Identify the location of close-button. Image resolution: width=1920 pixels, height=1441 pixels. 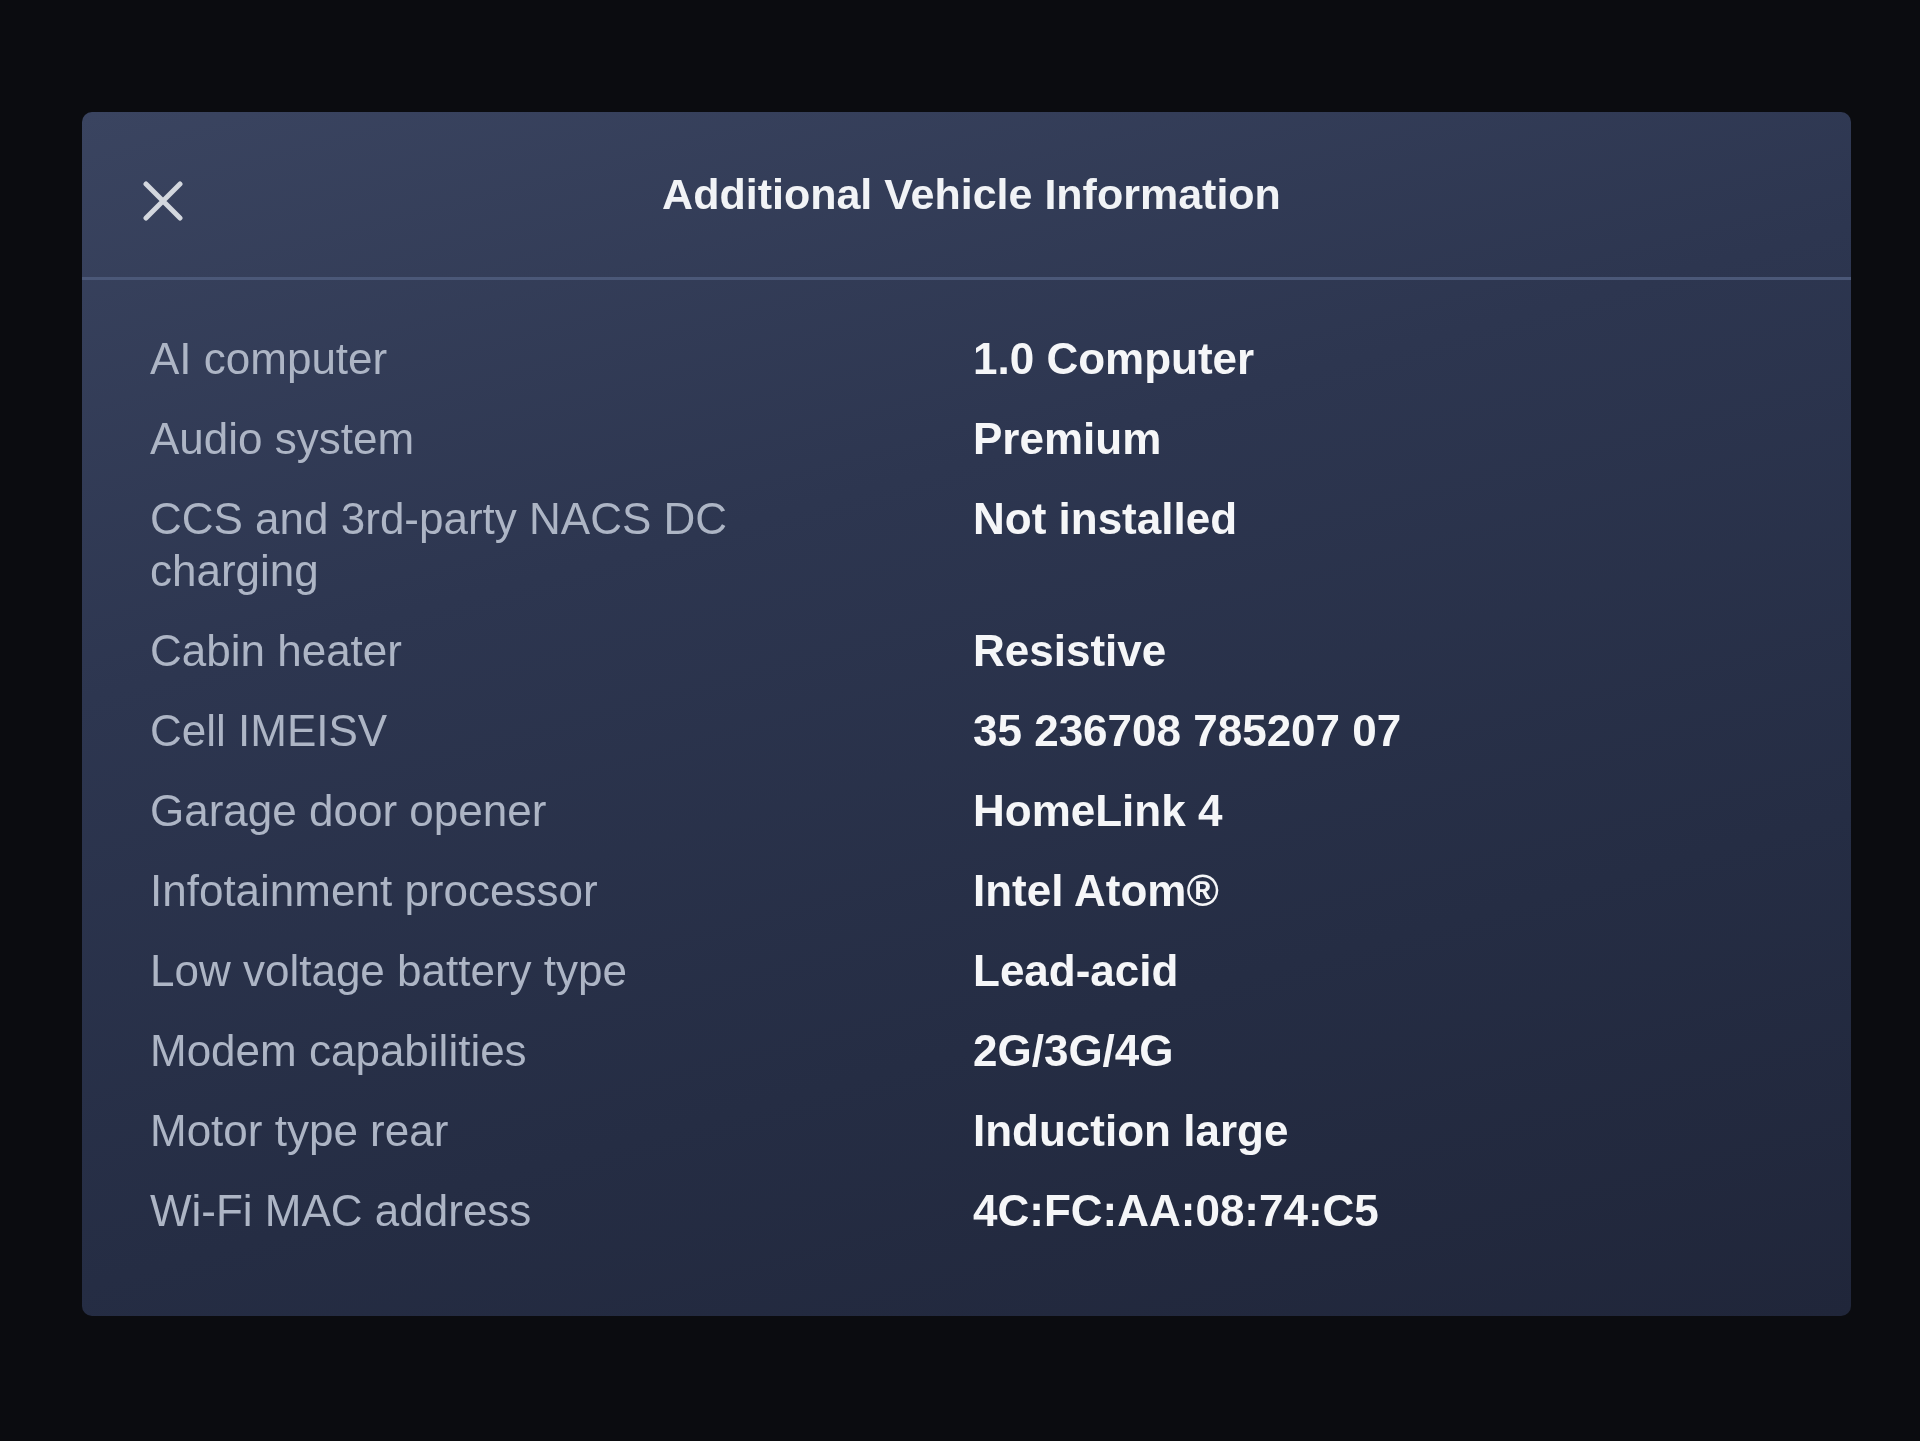
(163, 201).